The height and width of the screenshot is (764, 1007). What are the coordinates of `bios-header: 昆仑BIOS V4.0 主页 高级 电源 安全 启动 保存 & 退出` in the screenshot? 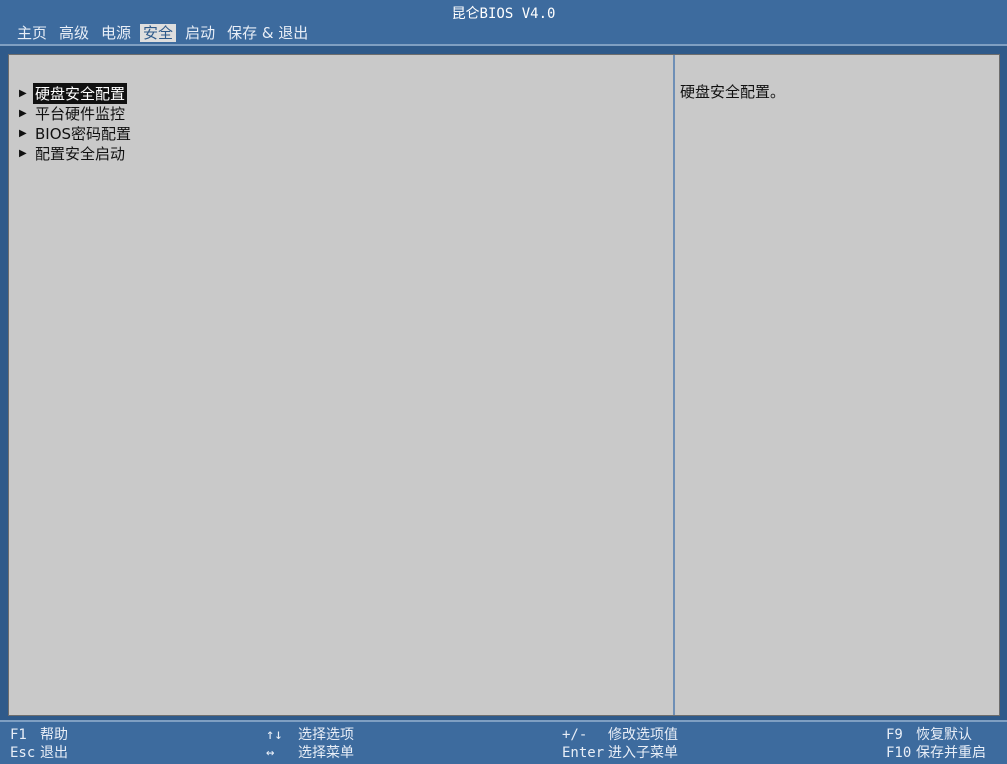 It's located at (503, 23).